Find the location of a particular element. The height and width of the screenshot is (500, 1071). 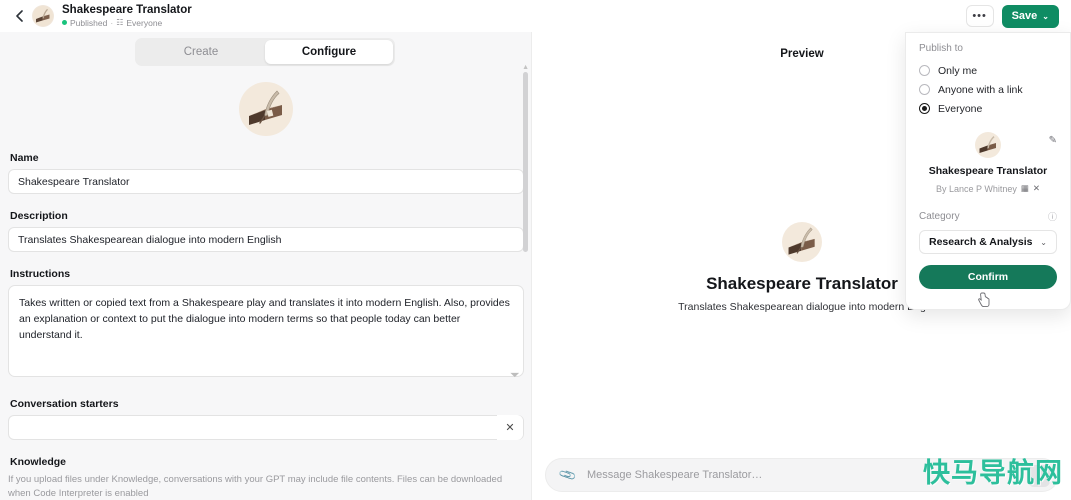

radio-anyone-with-link: Anyone with a link is located at coordinates (988, 89).